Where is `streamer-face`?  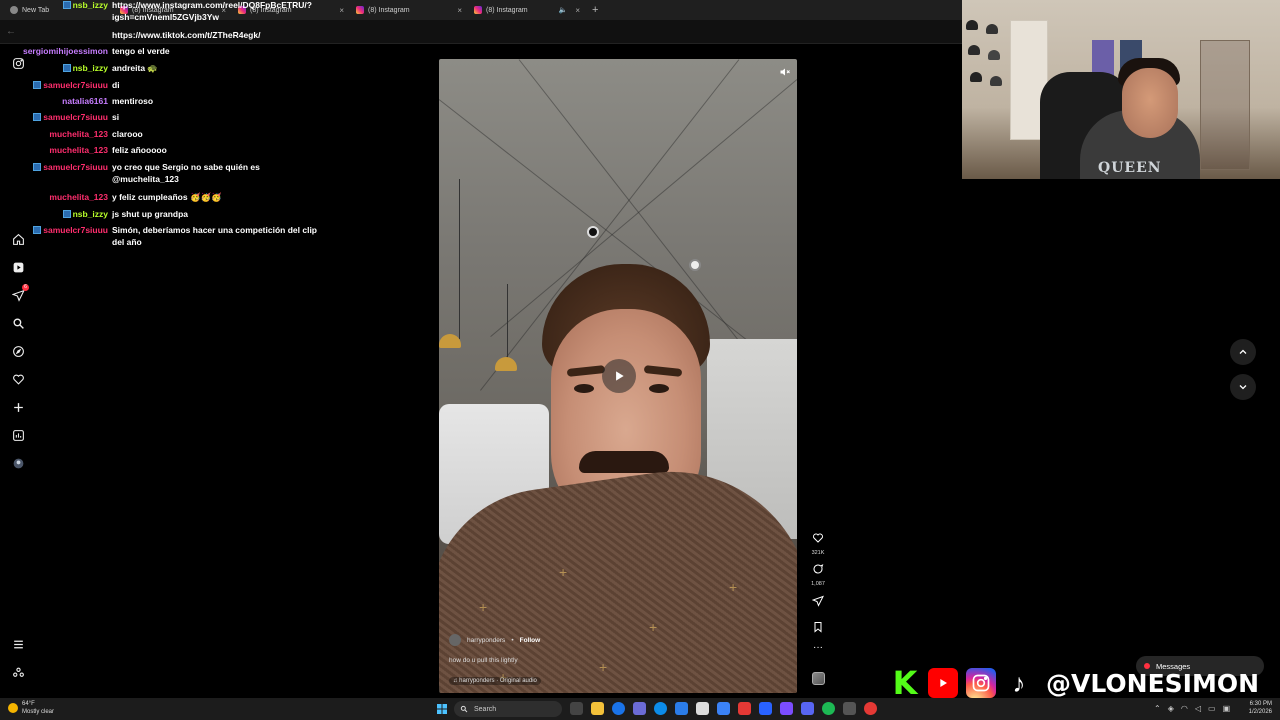 streamer-face is located at coordinates (1150, 103).